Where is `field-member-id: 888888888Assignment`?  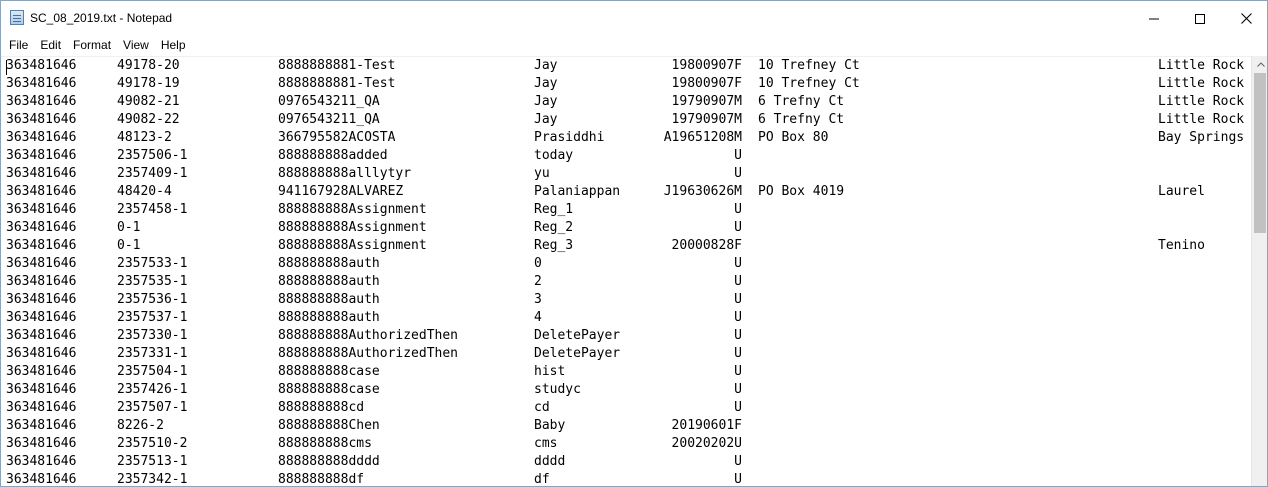 field-member-id: 888888888Assignment is located at coordinates (352, 209).